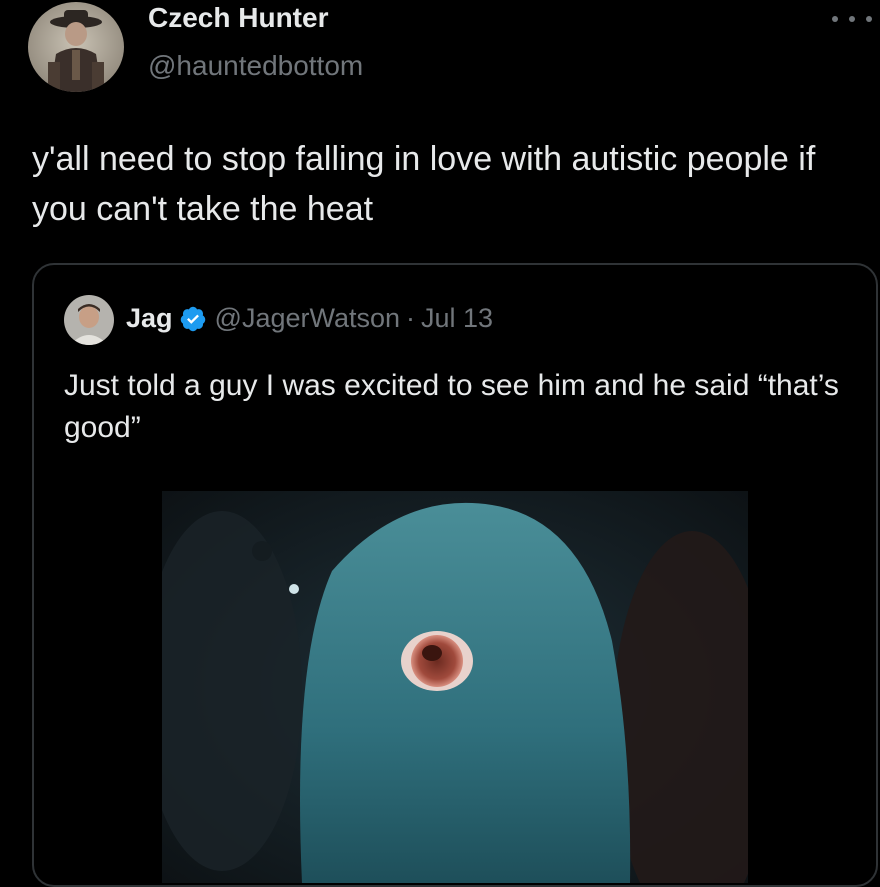  What do you see at coordinates (89, 320) in the screenshot?
I see `quoted-author-avatar` at bounding box center [89, 320].